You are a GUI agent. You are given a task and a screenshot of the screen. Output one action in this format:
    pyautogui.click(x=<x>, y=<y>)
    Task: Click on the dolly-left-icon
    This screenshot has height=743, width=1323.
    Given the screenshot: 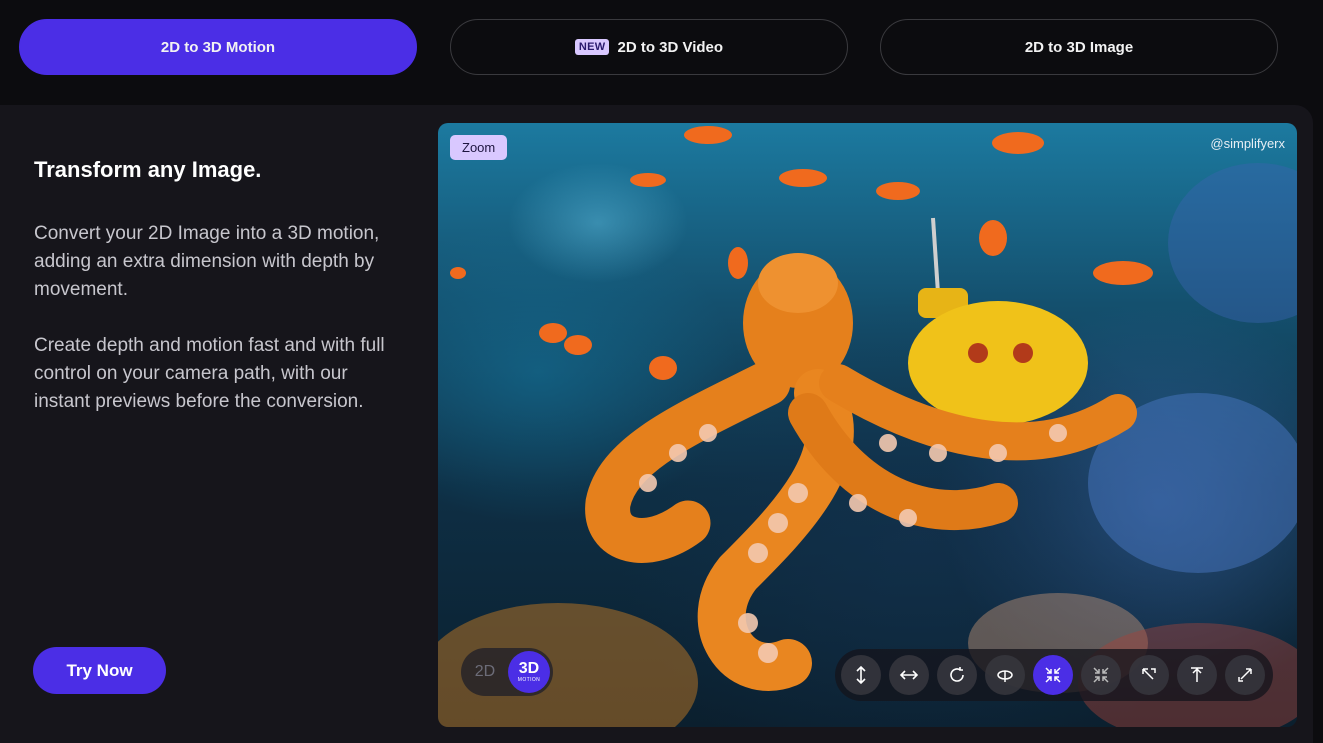 What is the action you would take?
    pyautogui.click(x=1149, y=674)
    